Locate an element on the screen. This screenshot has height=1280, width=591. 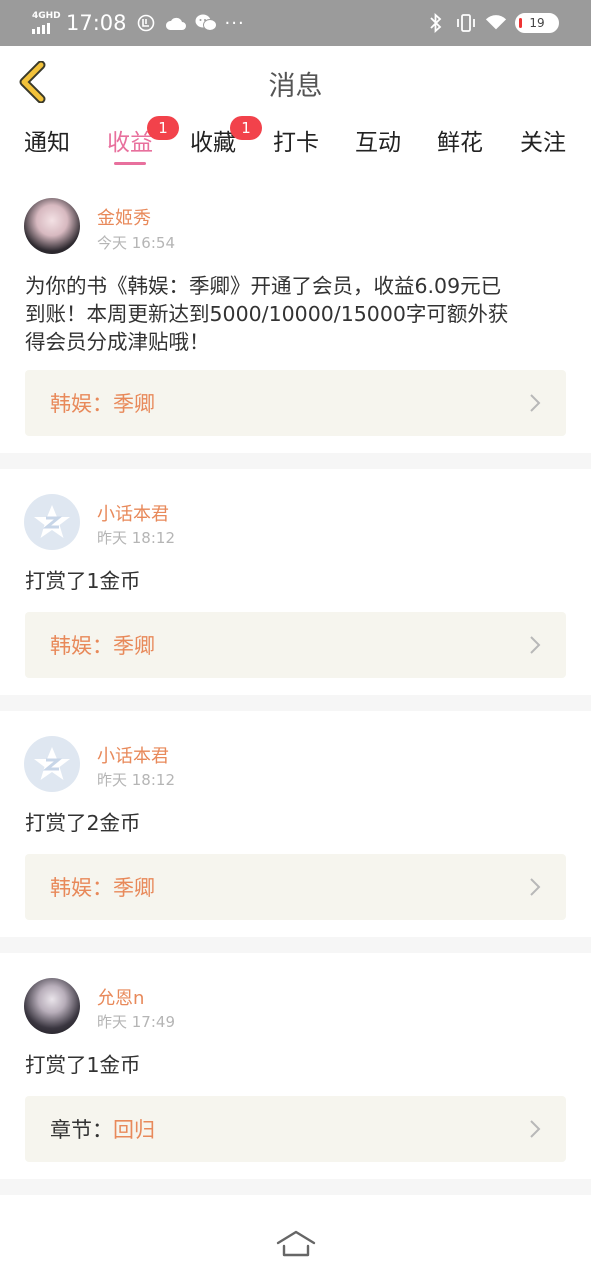
tab-label: 鲜花 is located at coordinates (460, 143).